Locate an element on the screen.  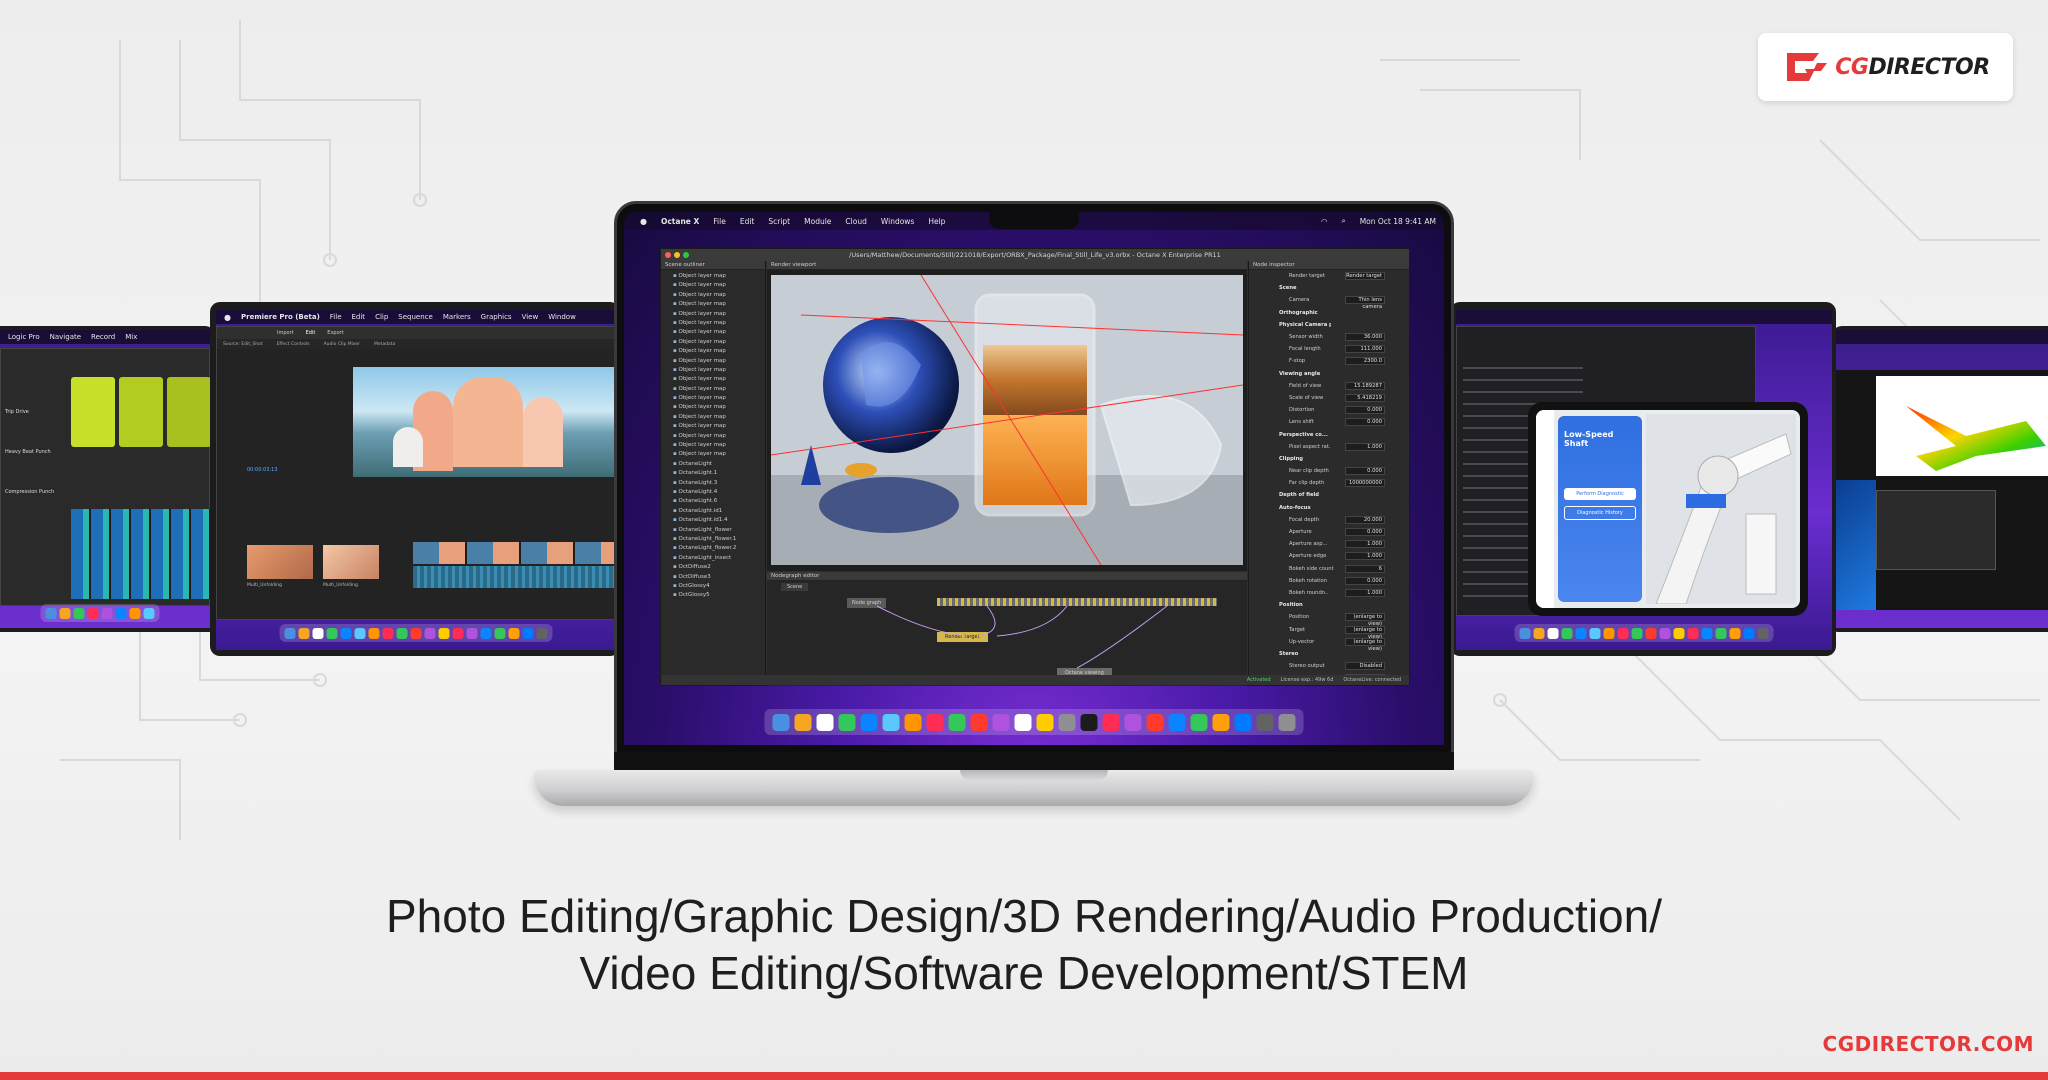
menu-item: Module is located at coordinates (817, 221).